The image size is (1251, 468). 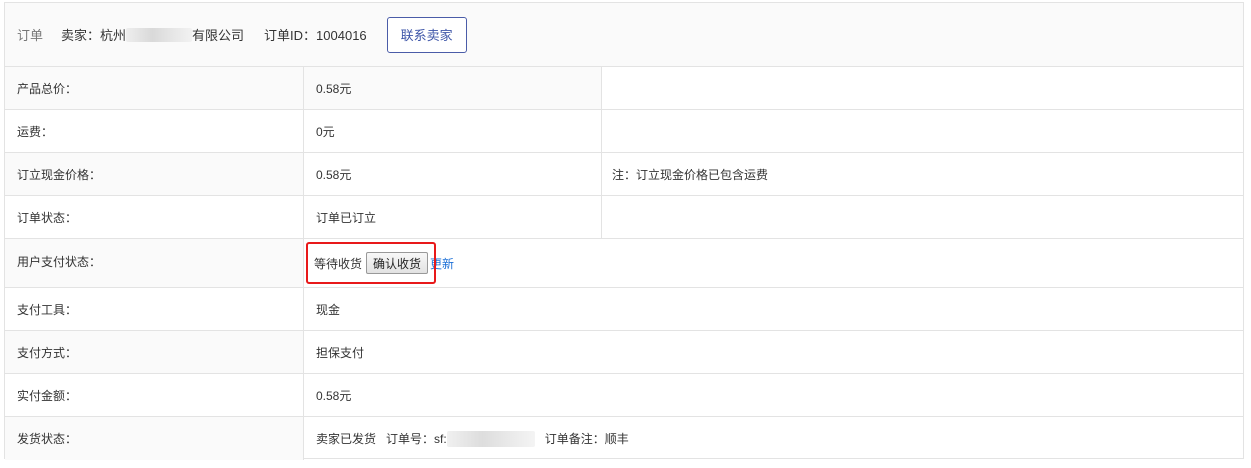 What do you see at coordinates (624, 309) in the screenshot?
I see `table-row: 支付工具： 现金` at bounding box center [624, 309].